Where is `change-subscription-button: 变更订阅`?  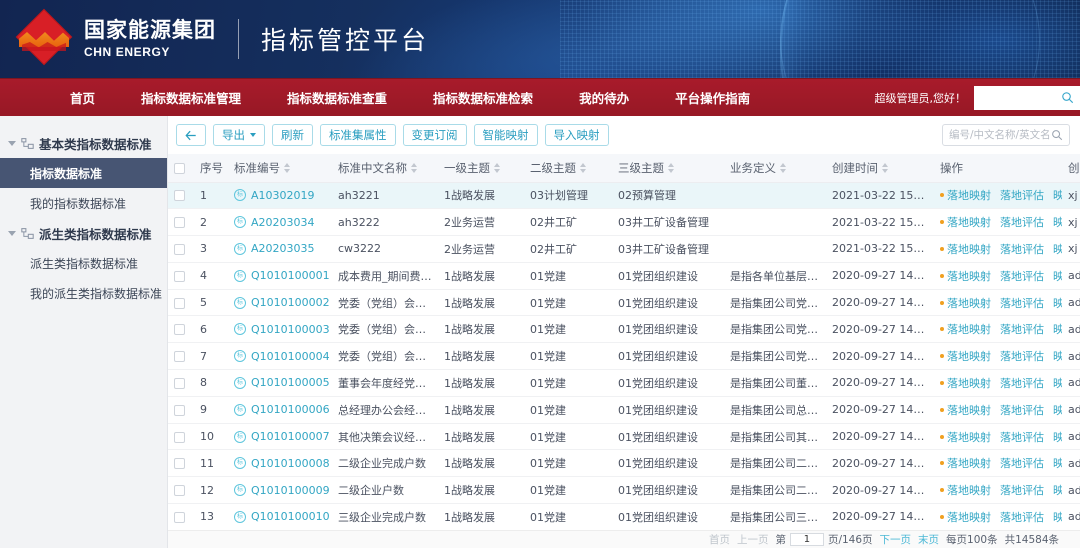
change-subscription-button: 变更订阅 is located at coordinates (434, 135).